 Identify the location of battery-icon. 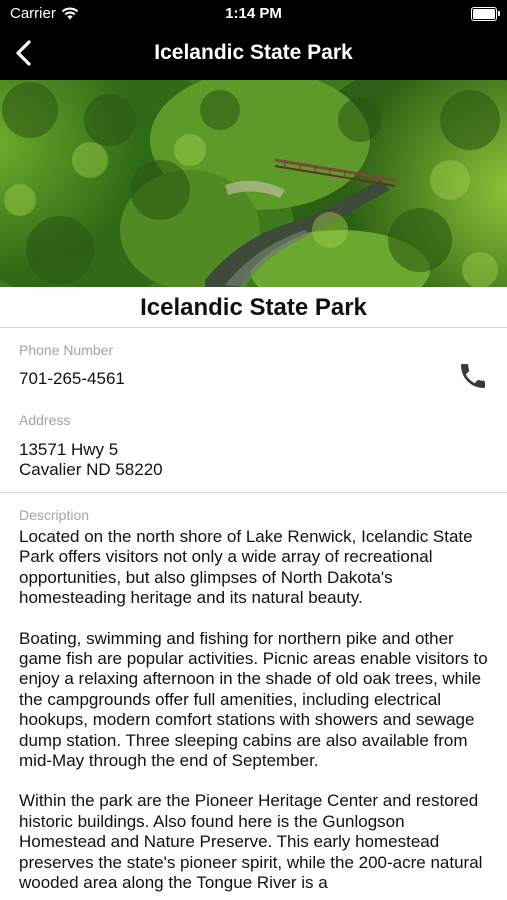
(485, 14).